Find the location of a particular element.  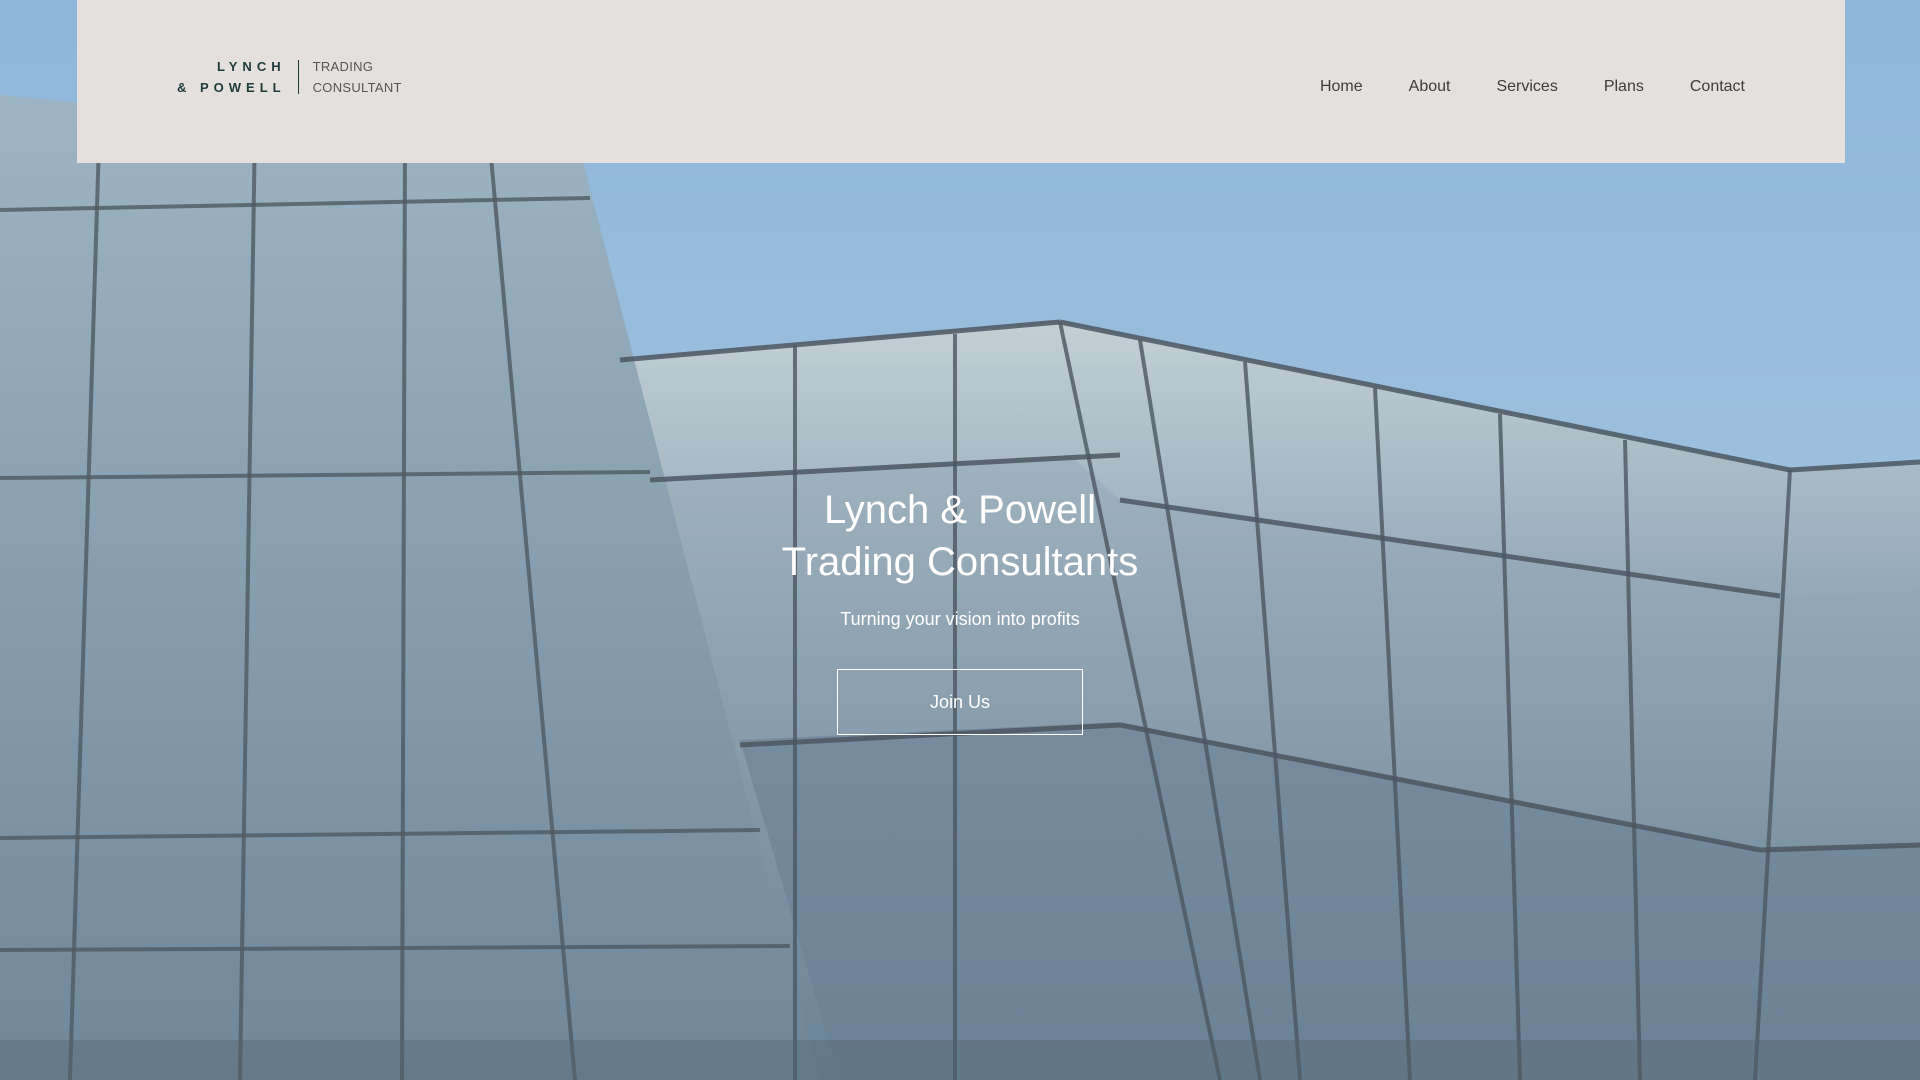

main-nav: Home About Services Plans Contact is located at coordinates (1521, 87).